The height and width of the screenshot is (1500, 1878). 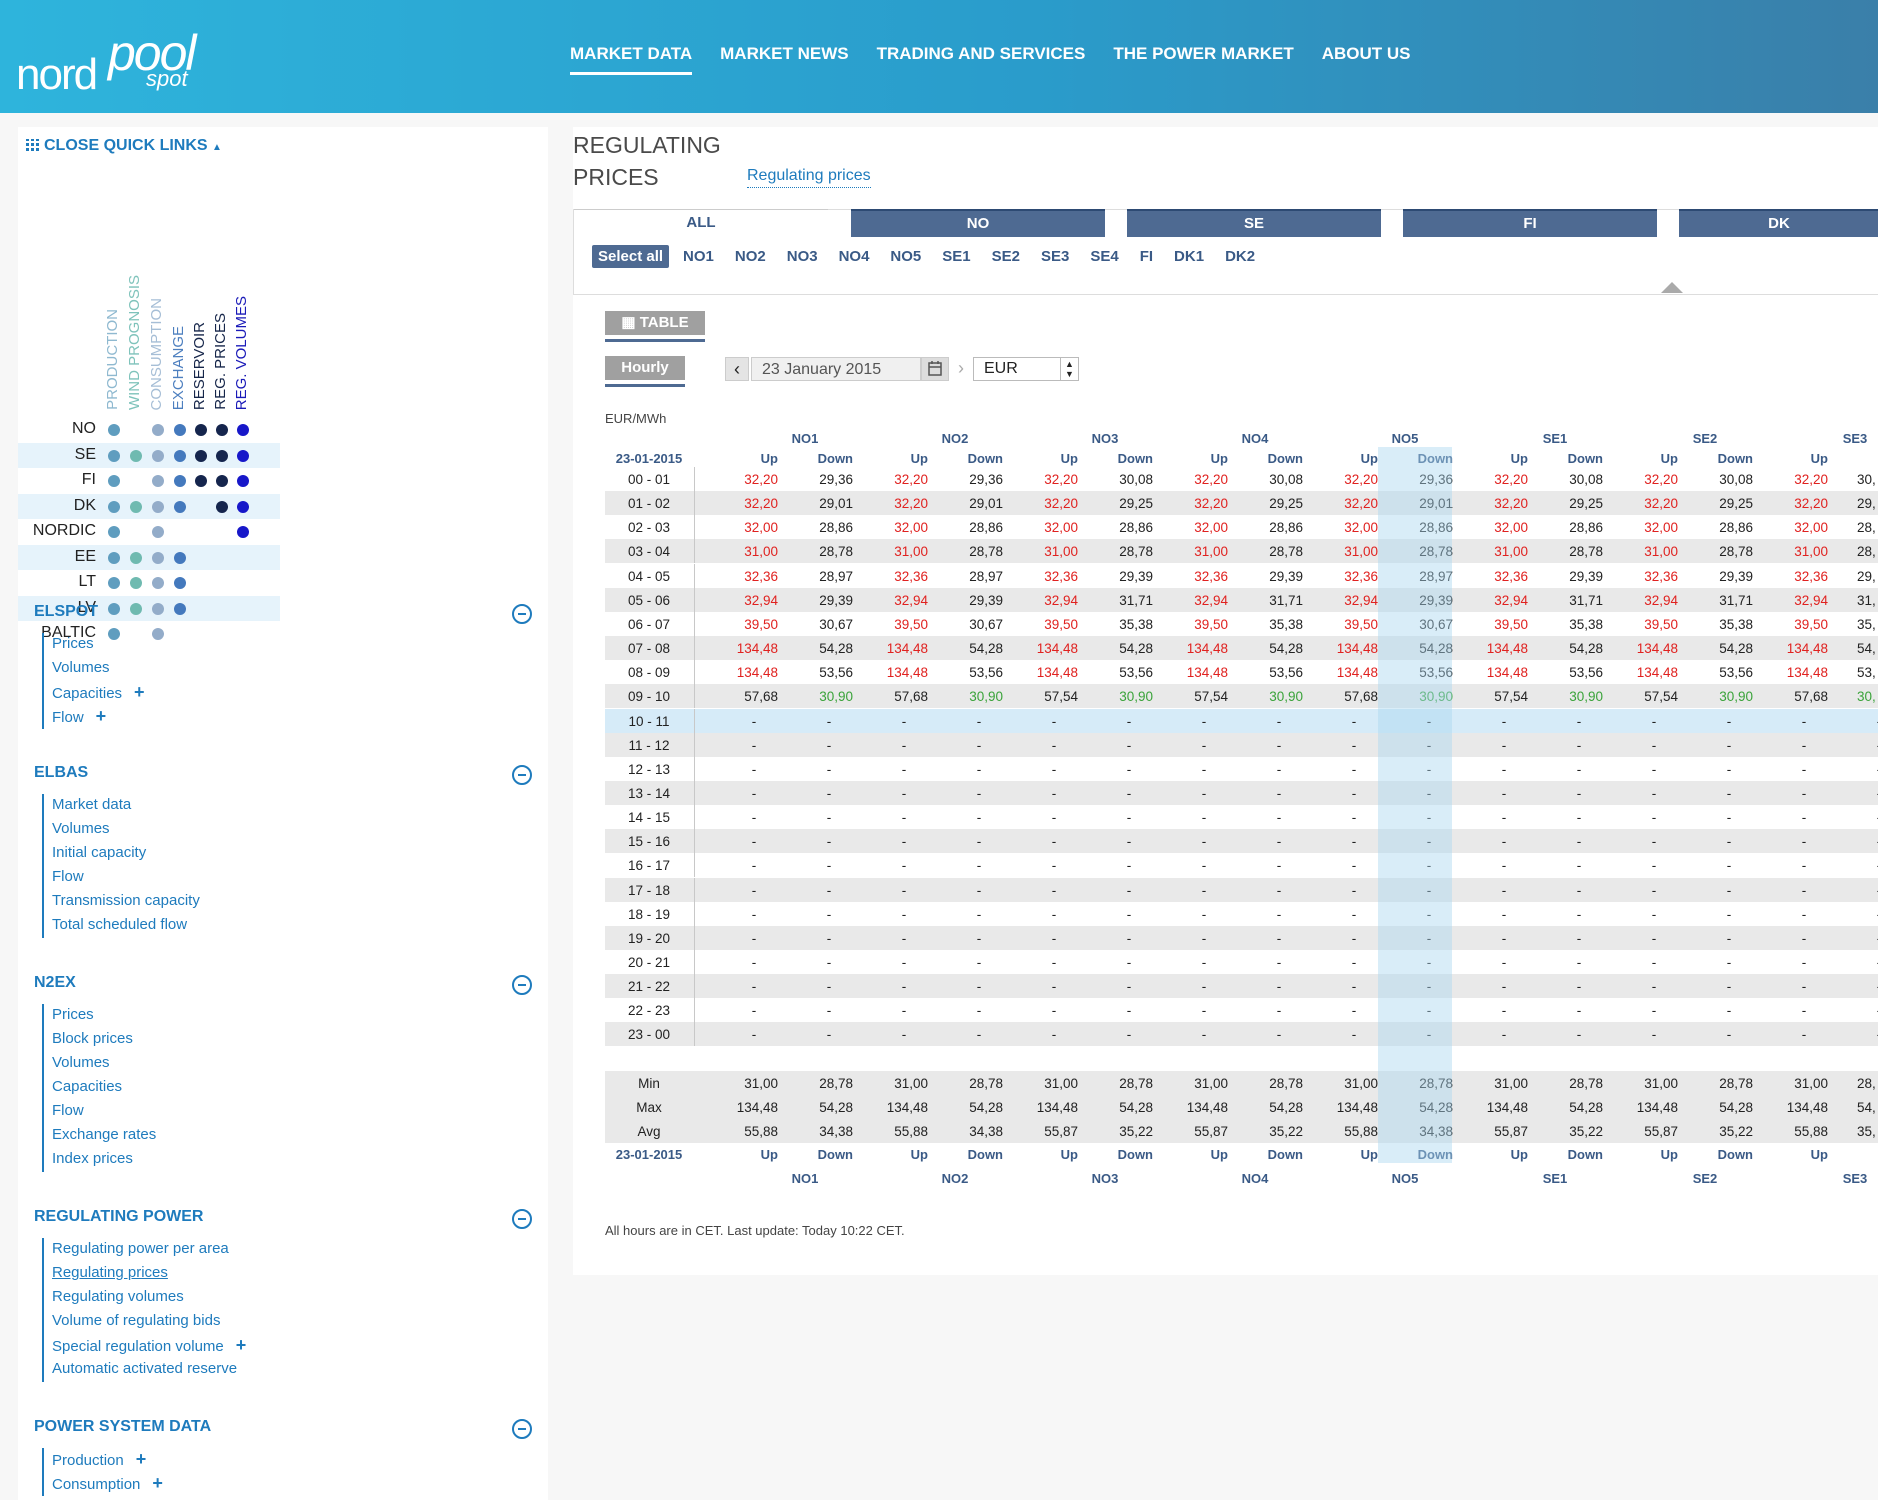 What do you see at coordinates (1203, 59) in the screenshot?
I see `nav-the-power-market: THE POWER MARKET` at bounding box center [1203, 59].